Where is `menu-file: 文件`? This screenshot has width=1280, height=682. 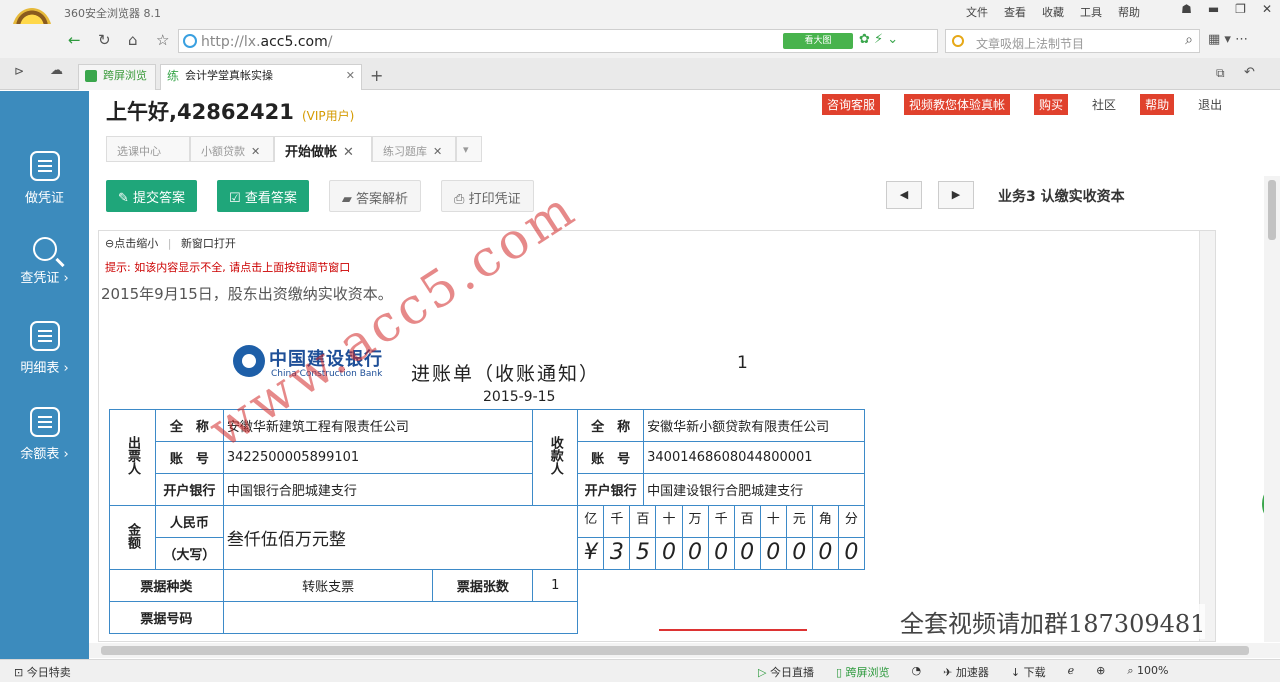
menu-file: 文件 is located at coordinates (977, 12).